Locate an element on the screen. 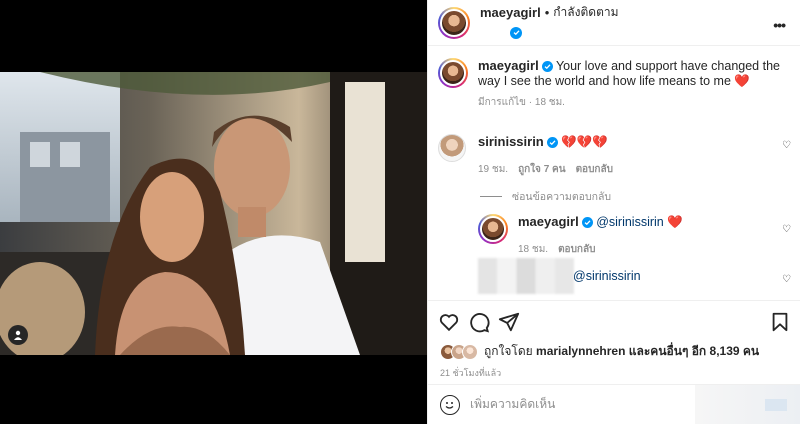 The width and height of the screenshot is (800, 424). likes-prefix: ถูกใจโดย is located at coordinates (508, 351).